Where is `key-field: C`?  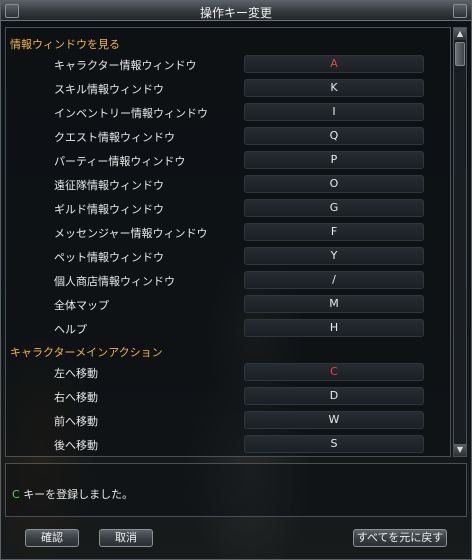
key-field: C is located at coordinates (334, 372).